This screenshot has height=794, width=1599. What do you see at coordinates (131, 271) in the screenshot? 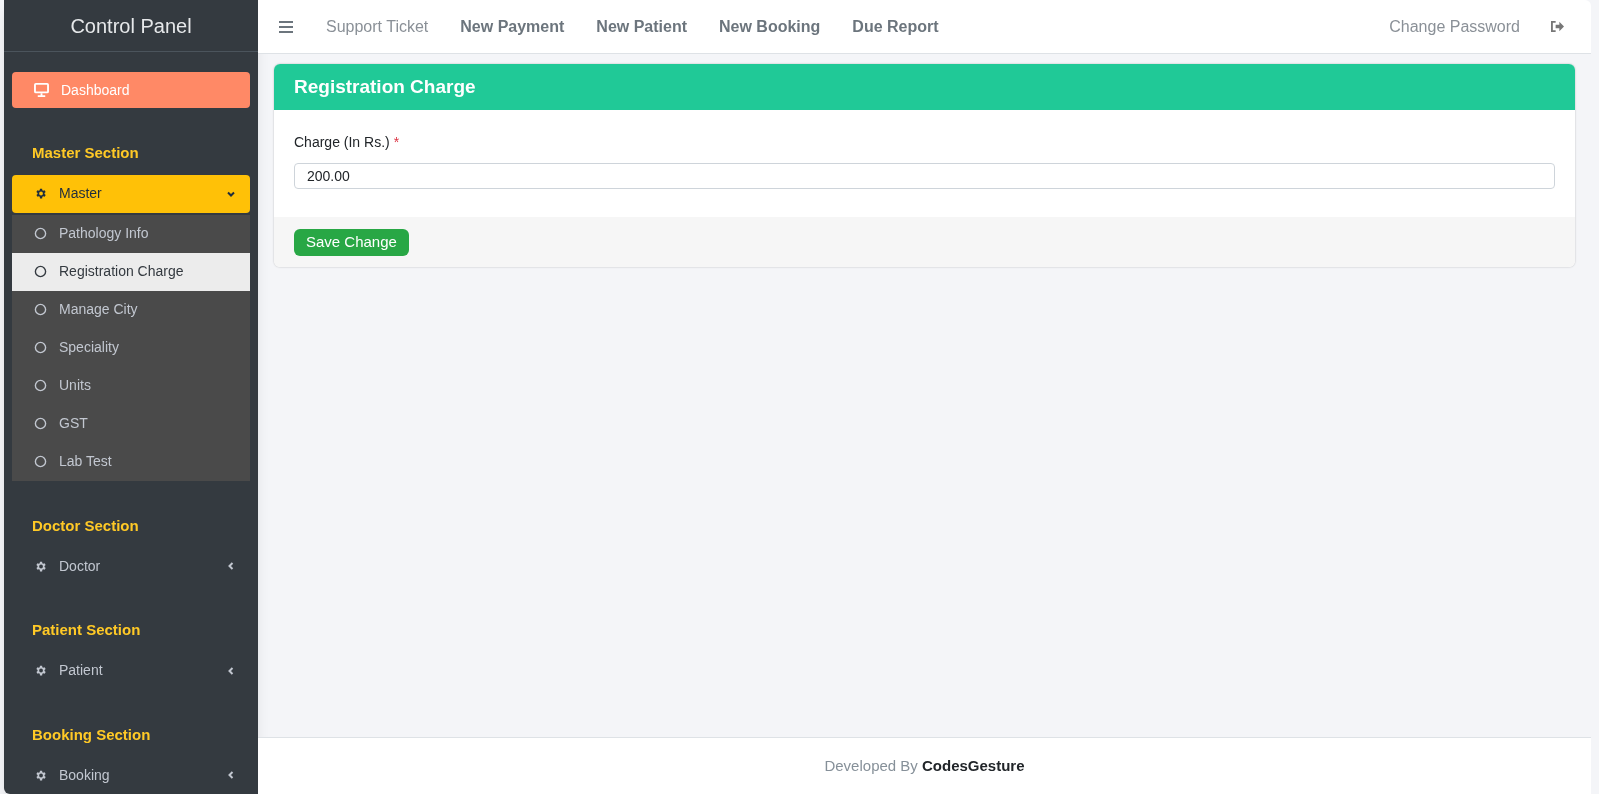
I see `submenu-item: Registration Charge` at bounding box center [131, 271].